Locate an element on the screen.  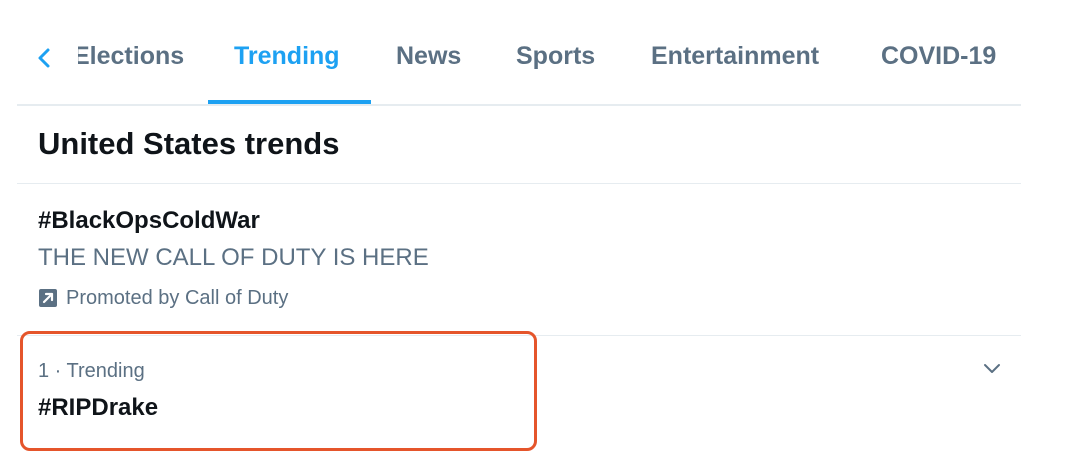
tab-entertainment: Entertainment is located at coordinates (735, 56).